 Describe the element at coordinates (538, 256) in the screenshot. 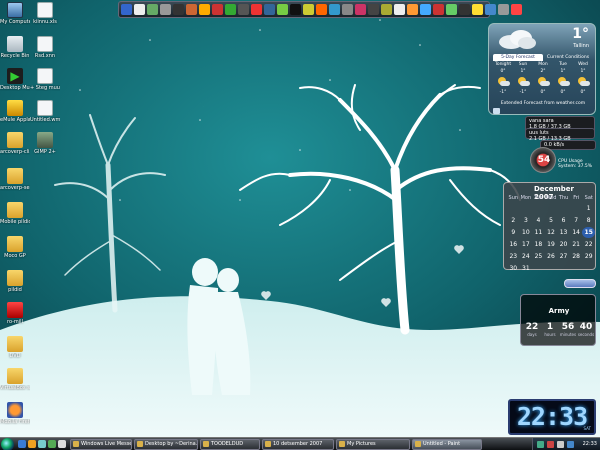

I see `calendar-day: 25` at that location.